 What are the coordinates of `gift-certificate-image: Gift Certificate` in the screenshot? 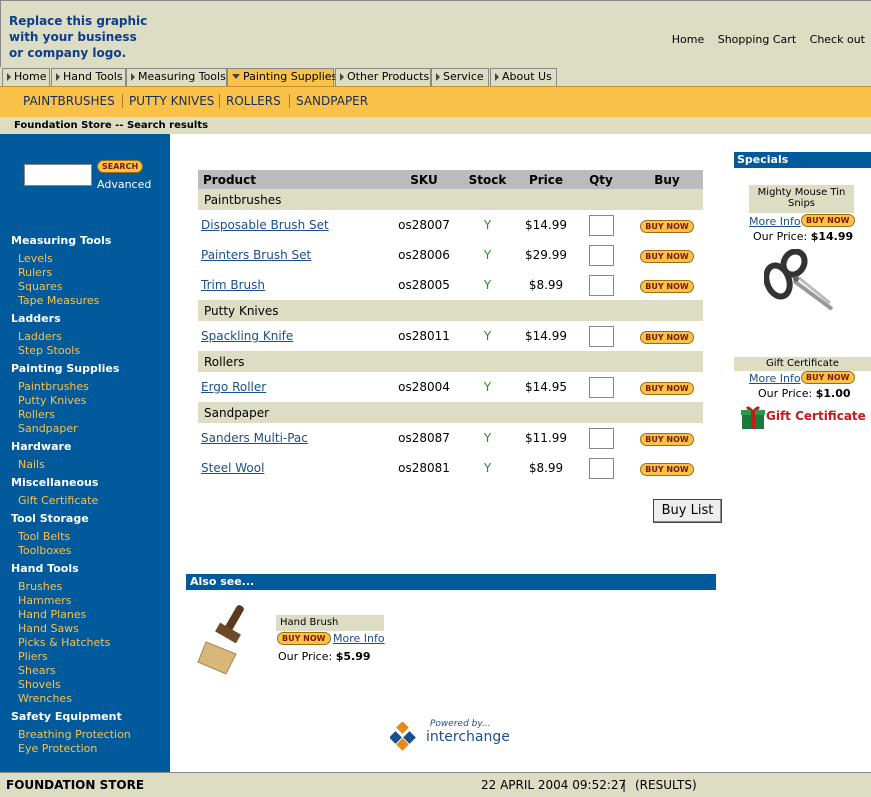 It's located at (805, 417).